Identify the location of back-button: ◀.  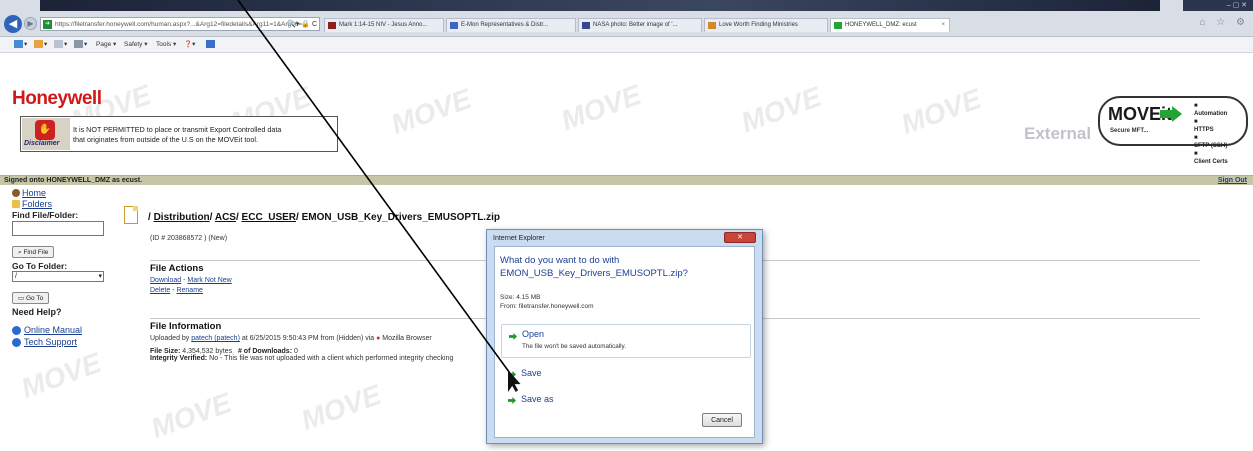
(13, 24).